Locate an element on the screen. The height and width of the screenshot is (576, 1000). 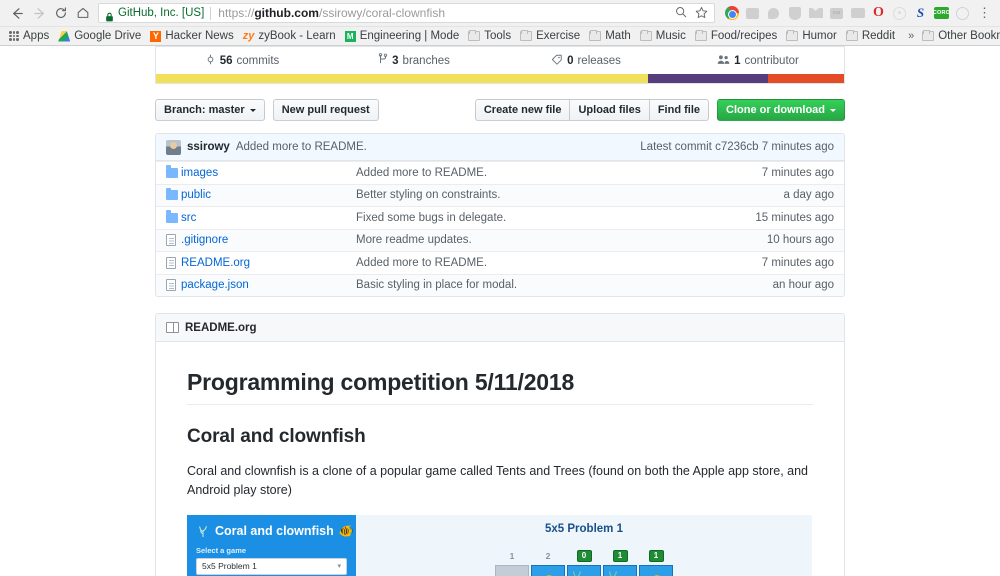
file-commit-message: More readme updates. is located at coordinates (561, 240).